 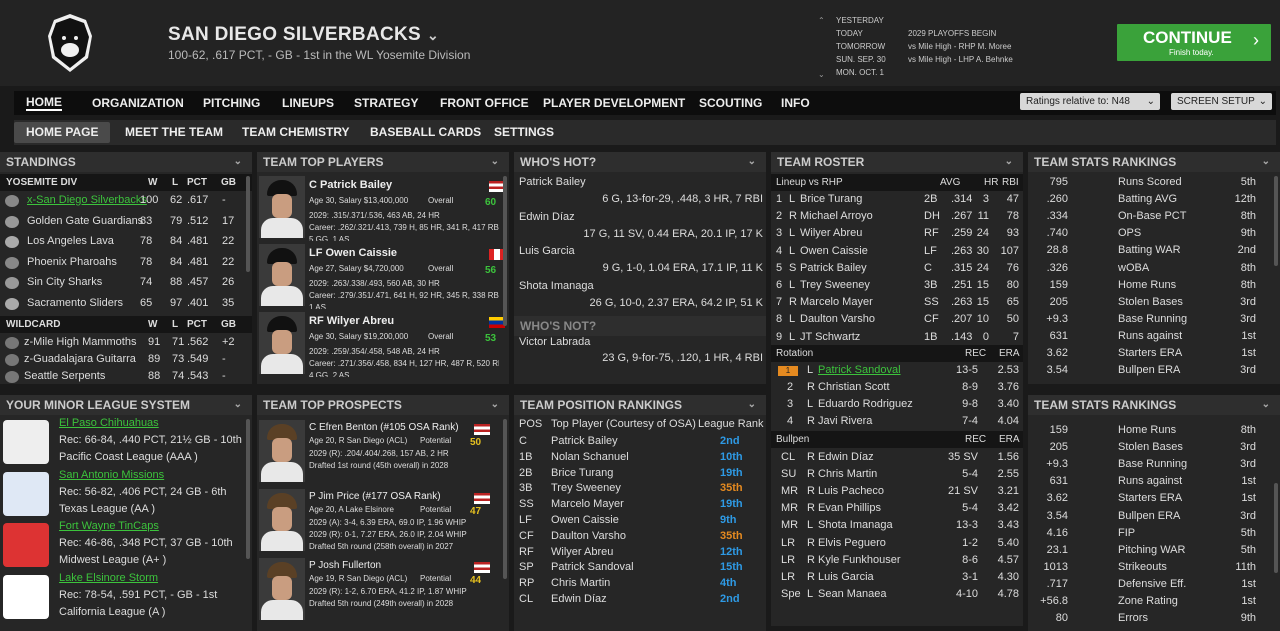 I want to click on standings-row: Phoenix Pharoahs 78 84 .481 22, so click(x=126, y=262).